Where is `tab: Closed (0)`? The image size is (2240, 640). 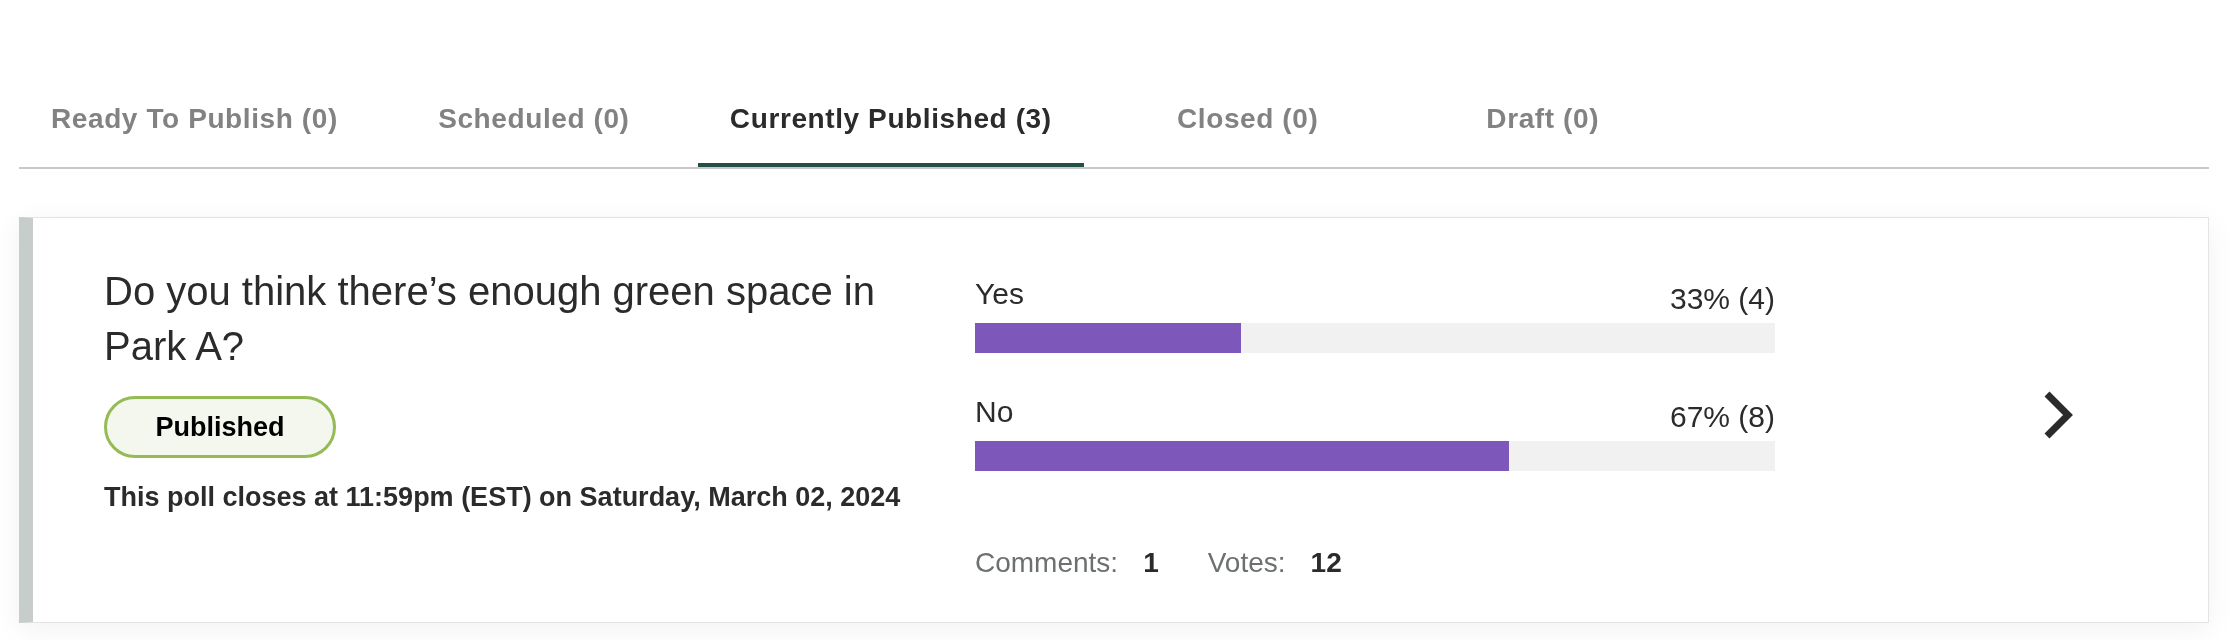
tab: Closed (0) is located at coordinates (1247, 123).